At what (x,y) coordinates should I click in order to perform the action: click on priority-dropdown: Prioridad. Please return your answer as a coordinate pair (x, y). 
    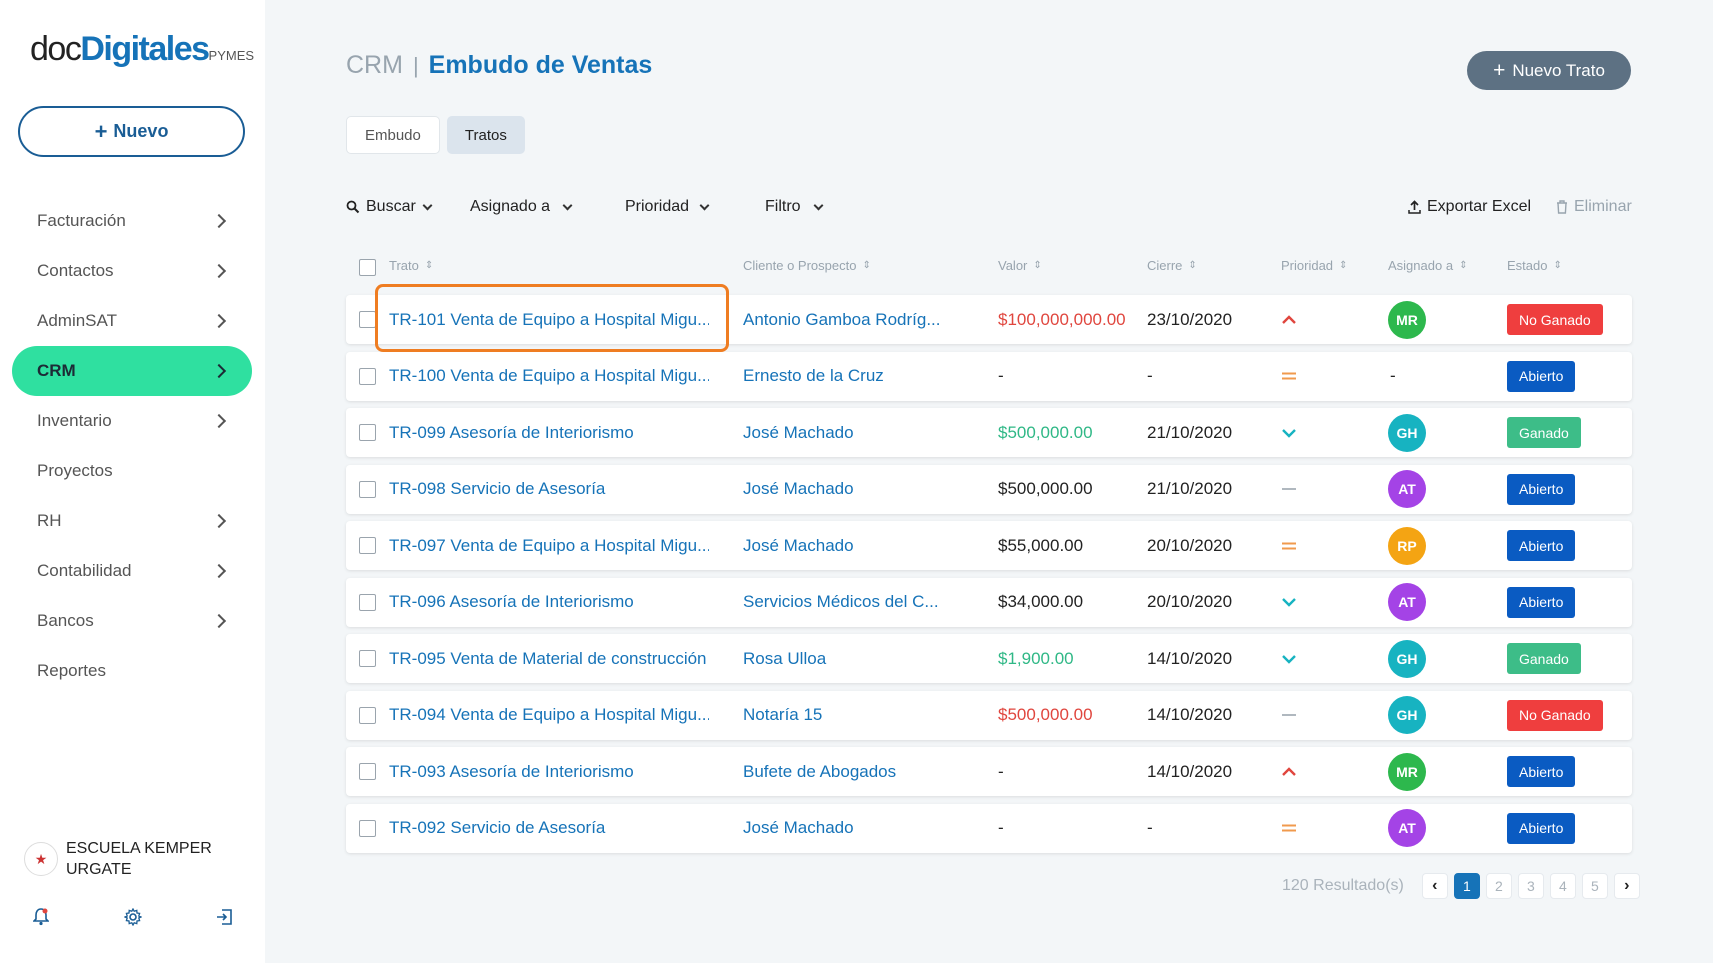
    Looking at the image, I should click on (667, 207).